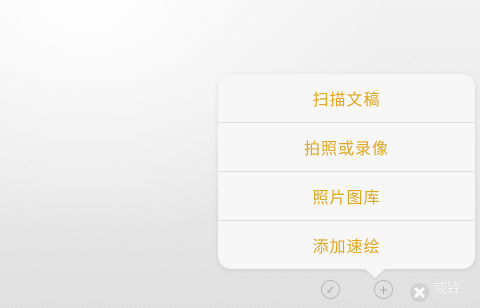 The height and width of the screenshot is (308, 480). I want to click on scan-documents-option: 扫描文稿, so click(346, 98).